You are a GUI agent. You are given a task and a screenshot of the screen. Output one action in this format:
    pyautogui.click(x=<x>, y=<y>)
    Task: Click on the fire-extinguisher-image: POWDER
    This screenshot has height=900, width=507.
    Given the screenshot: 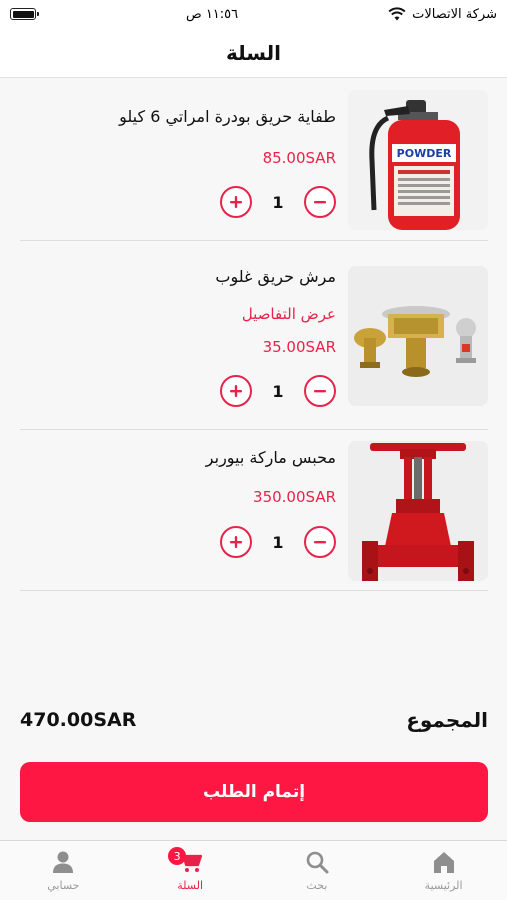 What is the action you would take?
    pyautogui.click(x=418, y=160)
    